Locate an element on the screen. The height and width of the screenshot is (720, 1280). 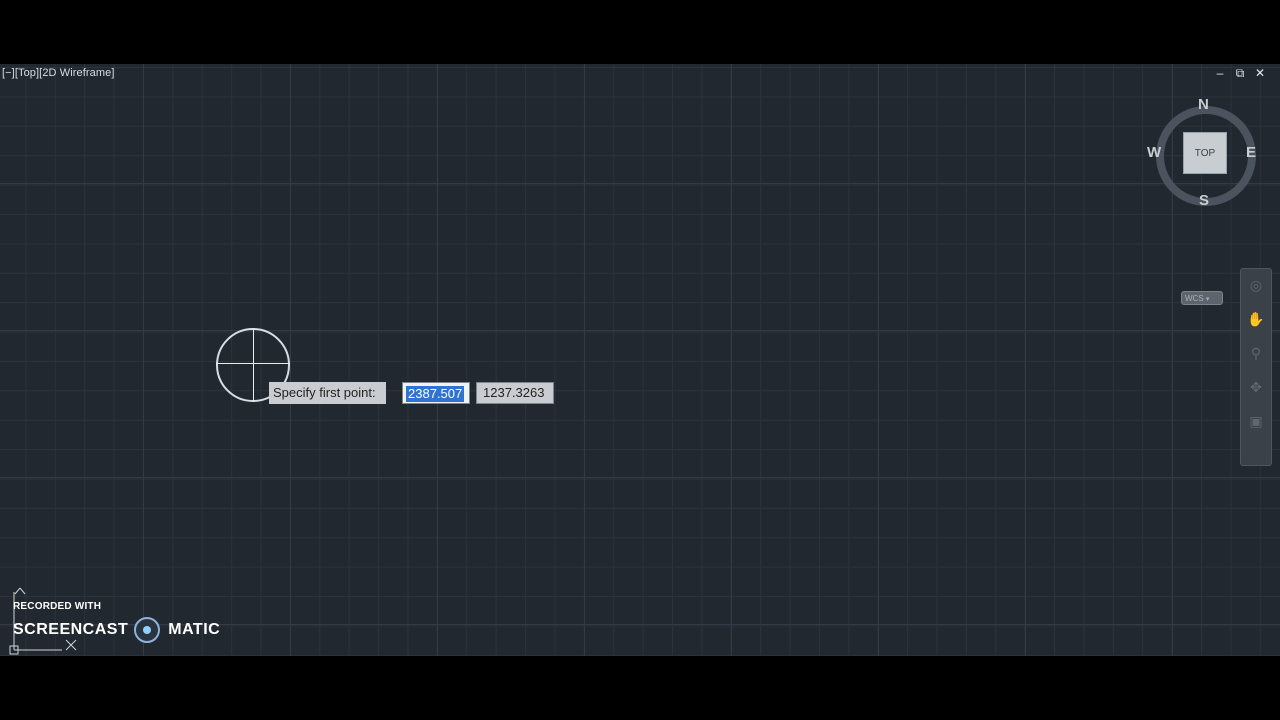
viewport-window-controls: – ⧉ ✕ is located at coordinates (1240, 73).